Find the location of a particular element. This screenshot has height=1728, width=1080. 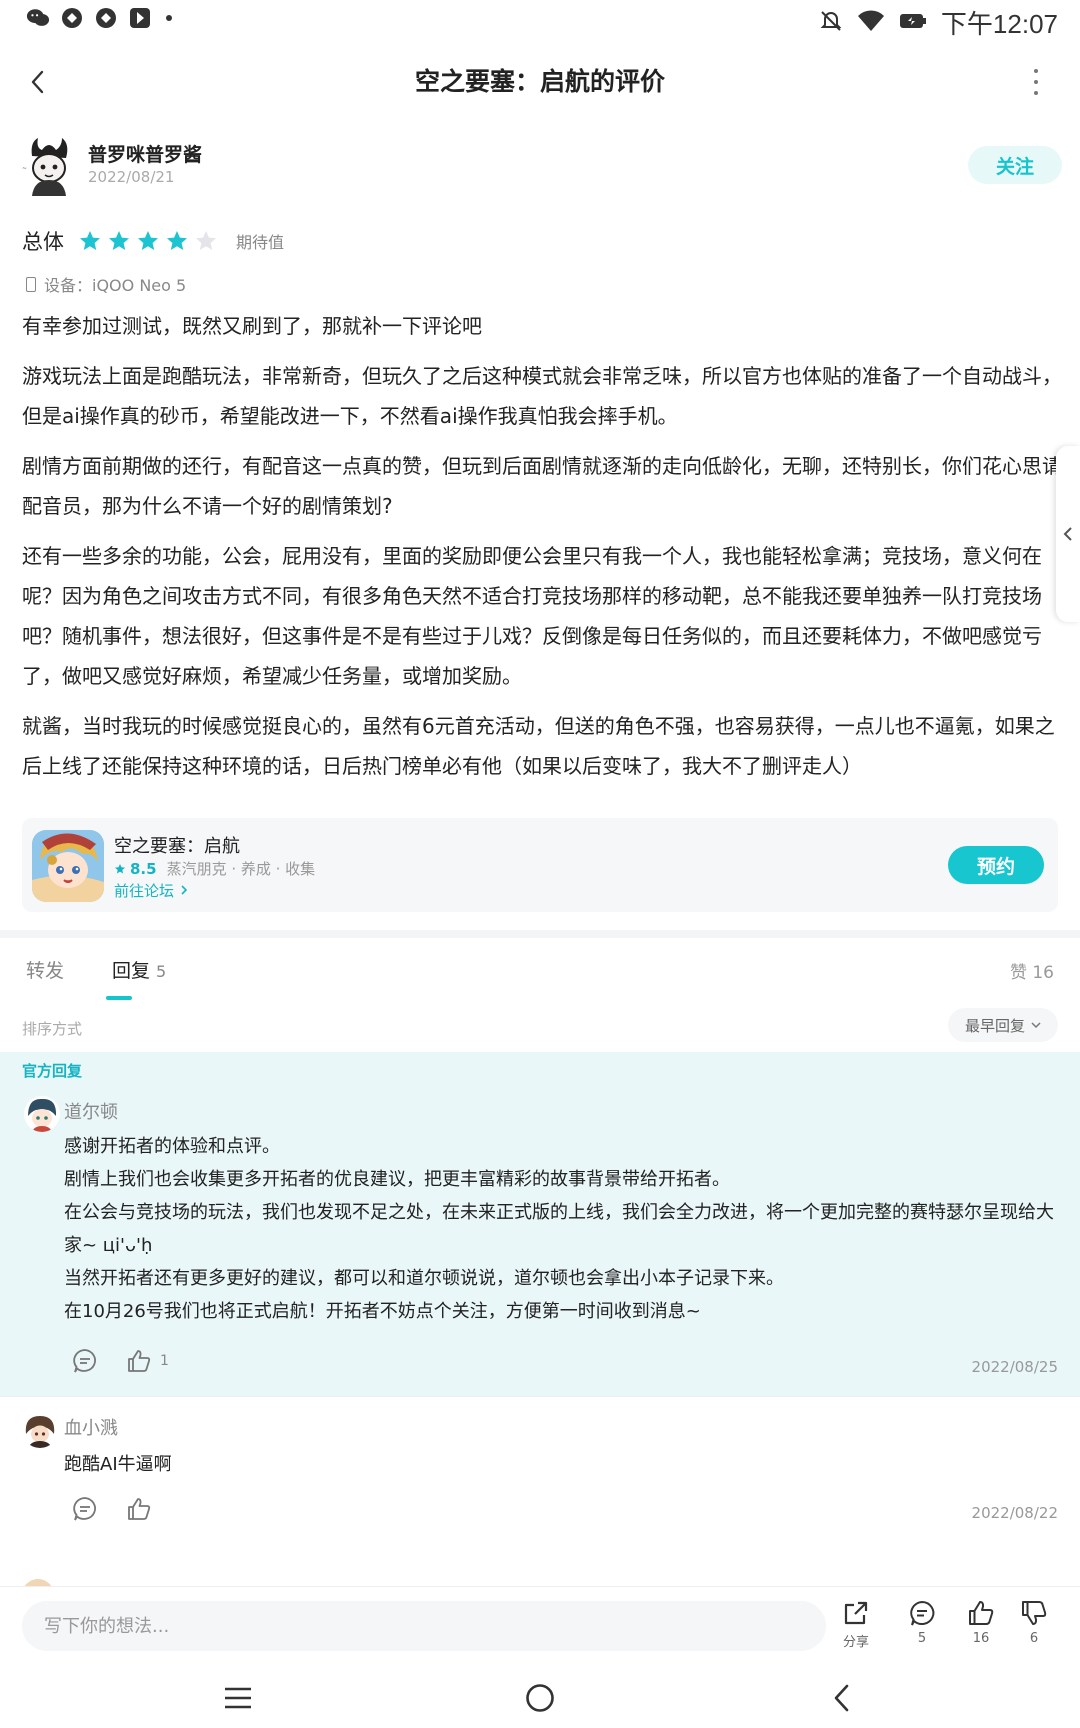

device-info: 设备：iQOO Neo 5 is located at coordinates (106, 284).